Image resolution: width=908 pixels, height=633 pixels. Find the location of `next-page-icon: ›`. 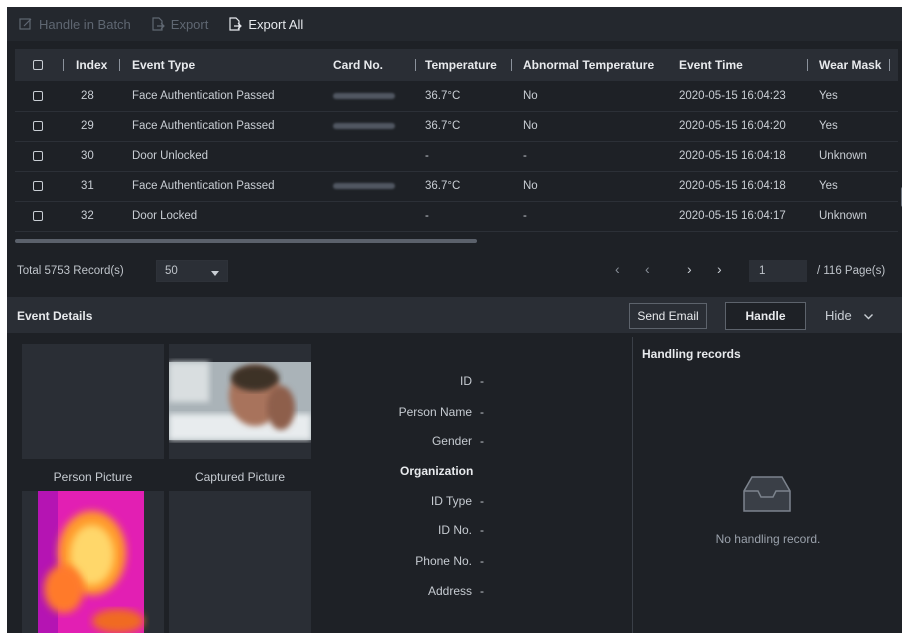

next-page-icon: › is located at coordinates (689, 269).